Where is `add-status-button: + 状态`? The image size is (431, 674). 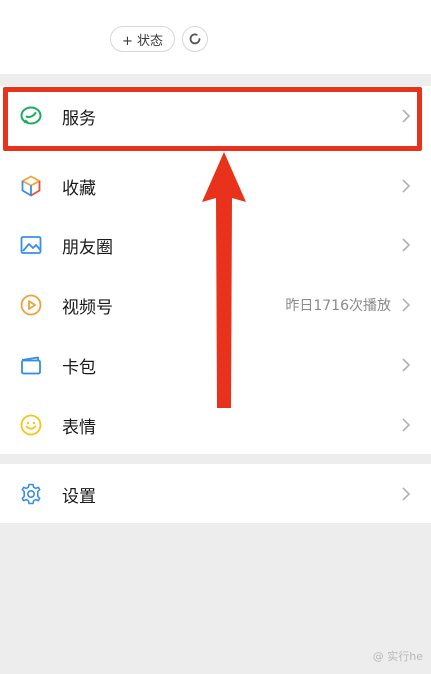
add-status-button: + 状态 is located at coordinates (142, 39).